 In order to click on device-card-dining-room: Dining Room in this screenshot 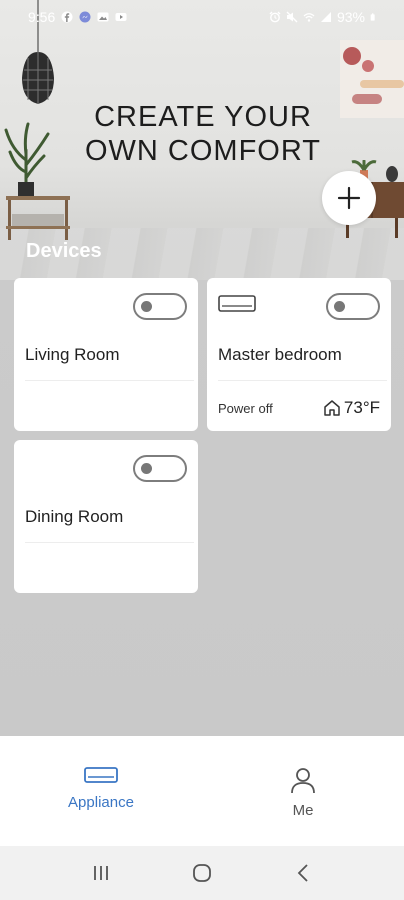, I will do `click(106, 516)`.